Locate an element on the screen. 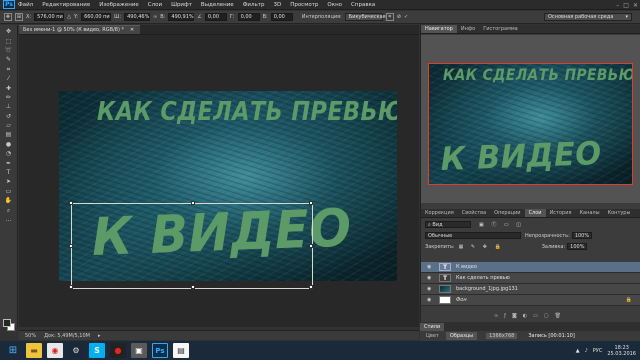 The width and height of the screenshot is (640, 360). tab-adjustments: Коррекция is located at coordinates (439, 213).